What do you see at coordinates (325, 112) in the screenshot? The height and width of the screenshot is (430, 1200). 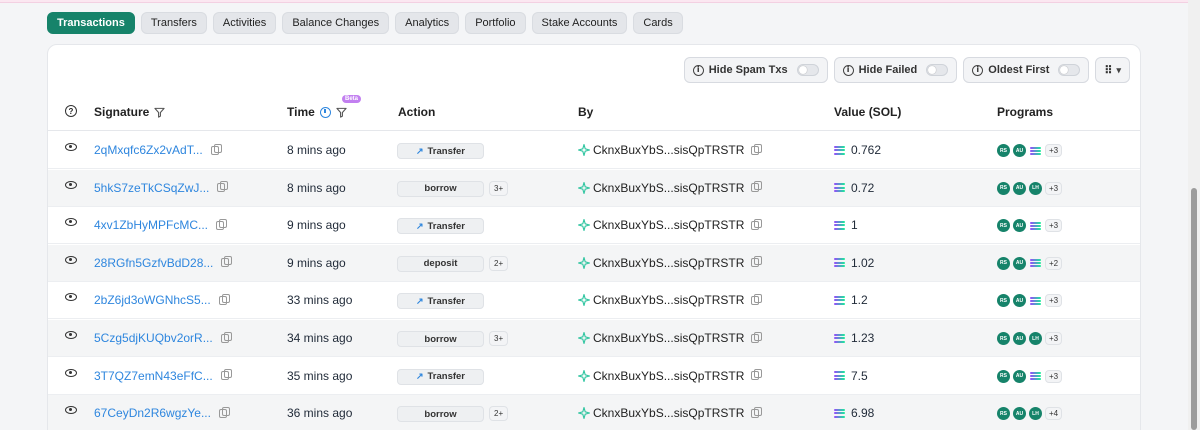 I see `clock-icon` at bounding box center [325, 112].